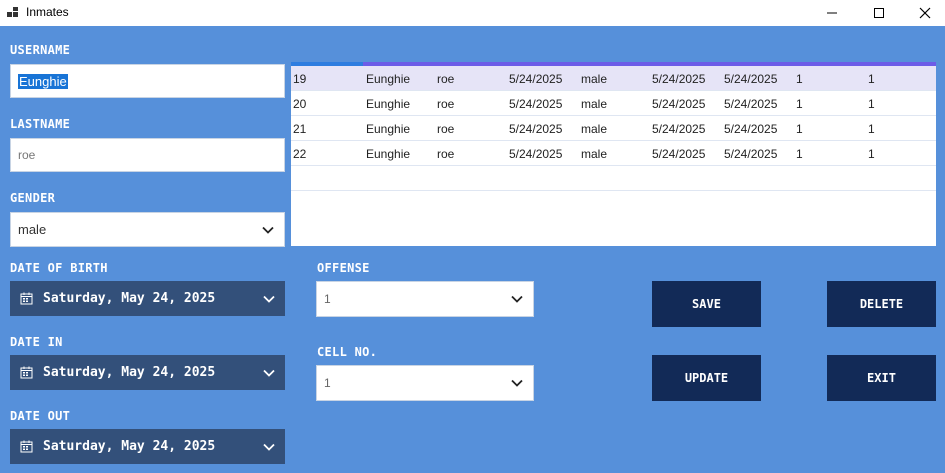  I want to click on close-button, so click(923, 13).